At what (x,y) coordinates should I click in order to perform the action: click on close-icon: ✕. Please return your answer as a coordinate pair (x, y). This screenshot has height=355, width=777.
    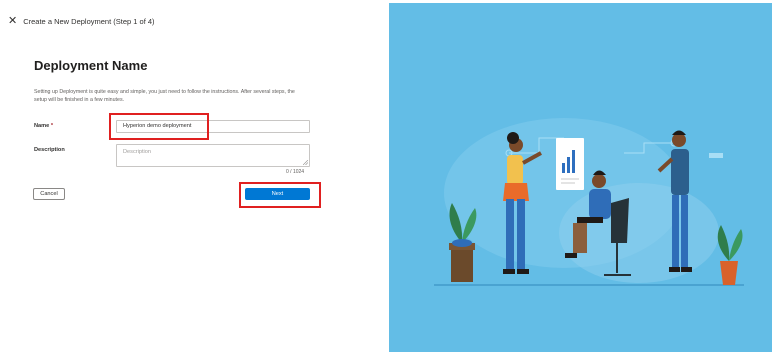
    Looking at the image, I should click on (12, 21).